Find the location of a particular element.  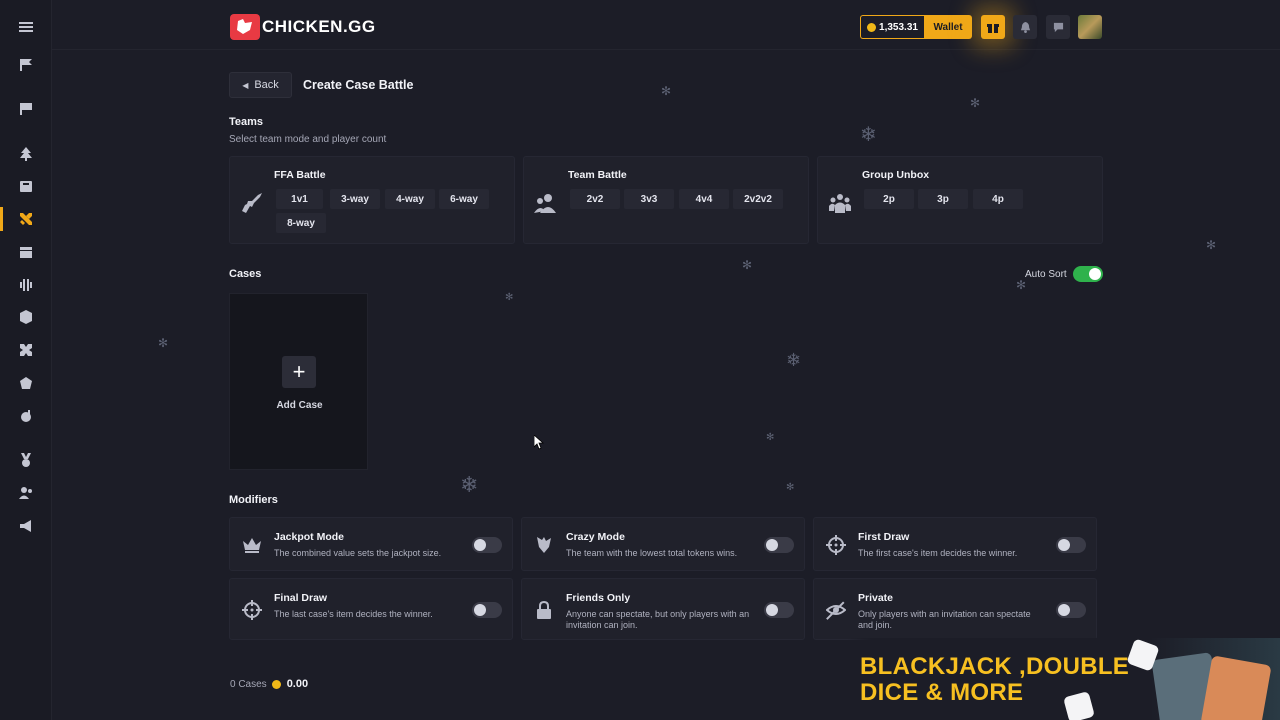

add-case-label: Add Case is located at coordinates (299, 405).